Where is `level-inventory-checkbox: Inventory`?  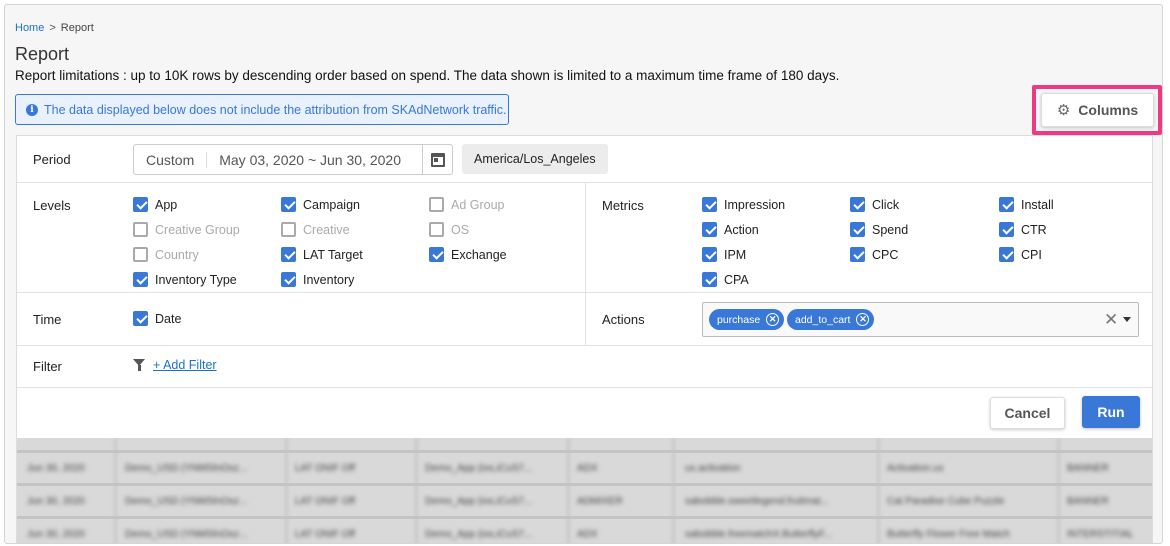
level-inventory-checkbox: Inventory is located at coordinates (317, 279).